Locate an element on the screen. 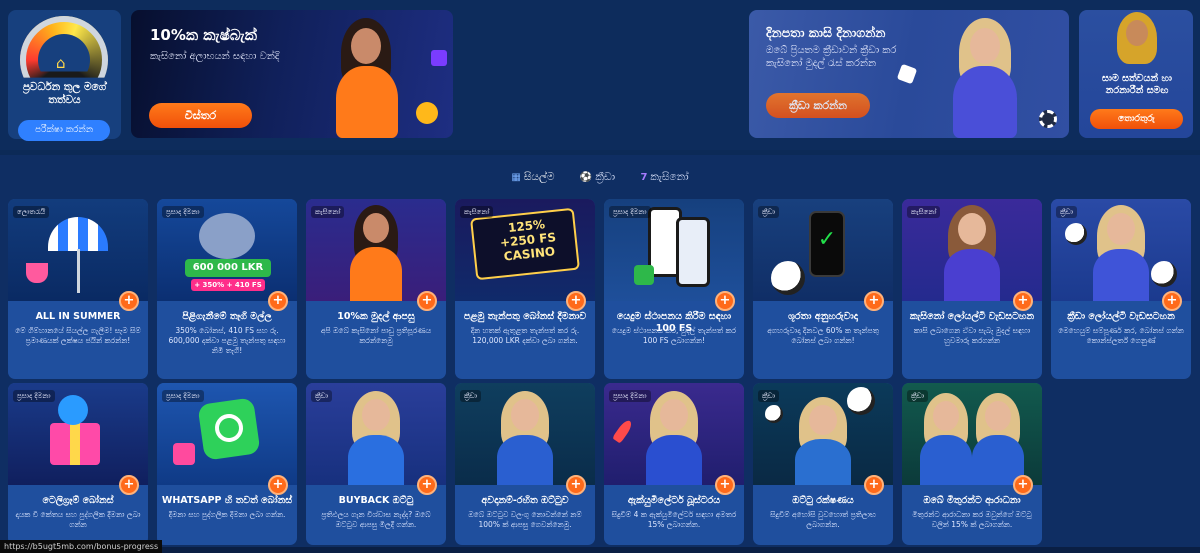  check-progress-button: පරීක්ෂා කරන්න is located at coordinates (64, 130).